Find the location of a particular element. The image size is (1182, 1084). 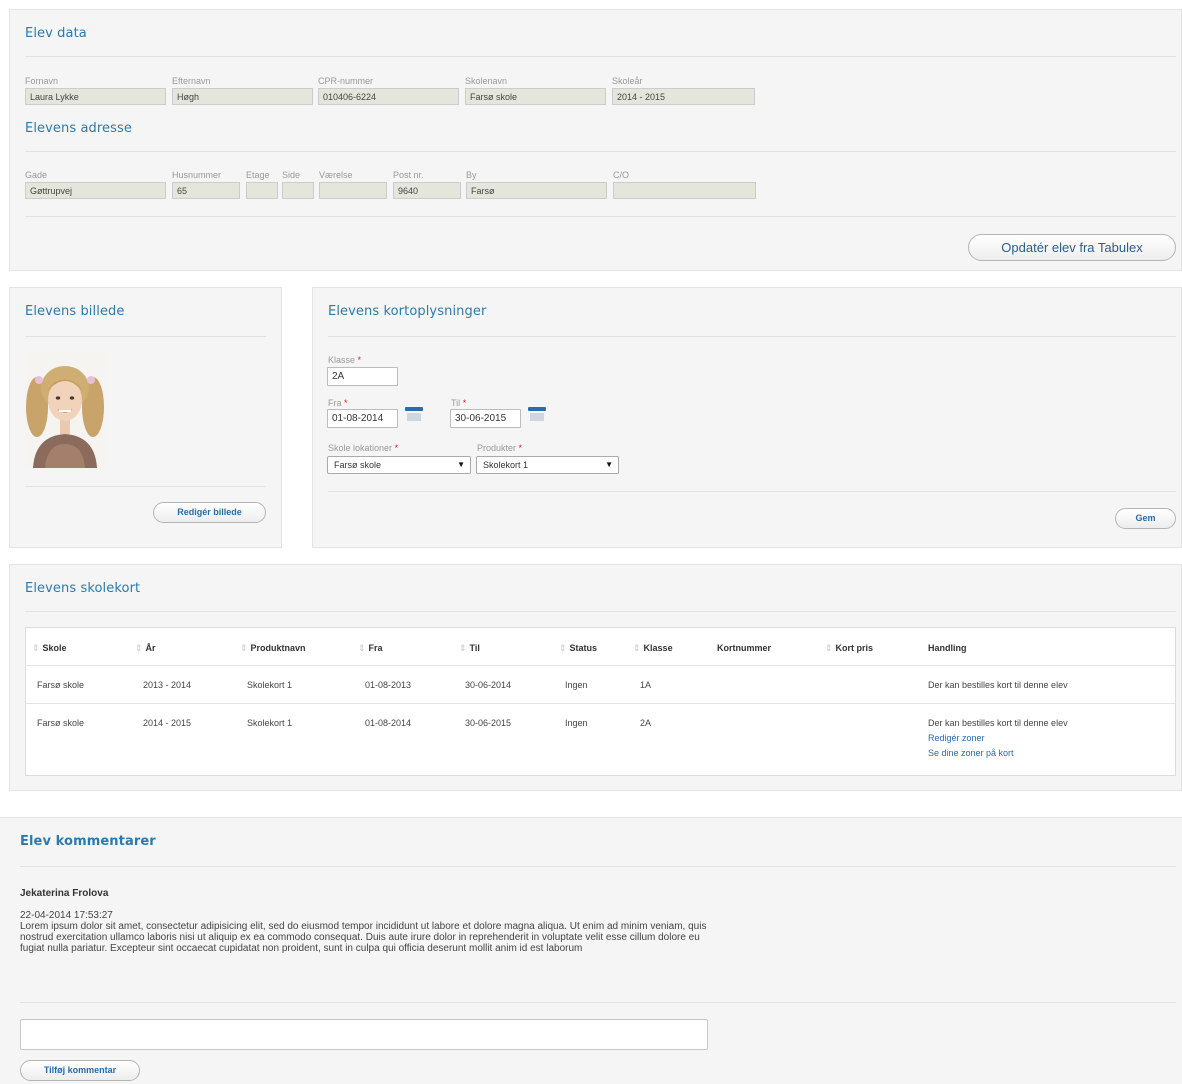

table-cell-til: 30-06-2014 is located at coordinates (488, 685).